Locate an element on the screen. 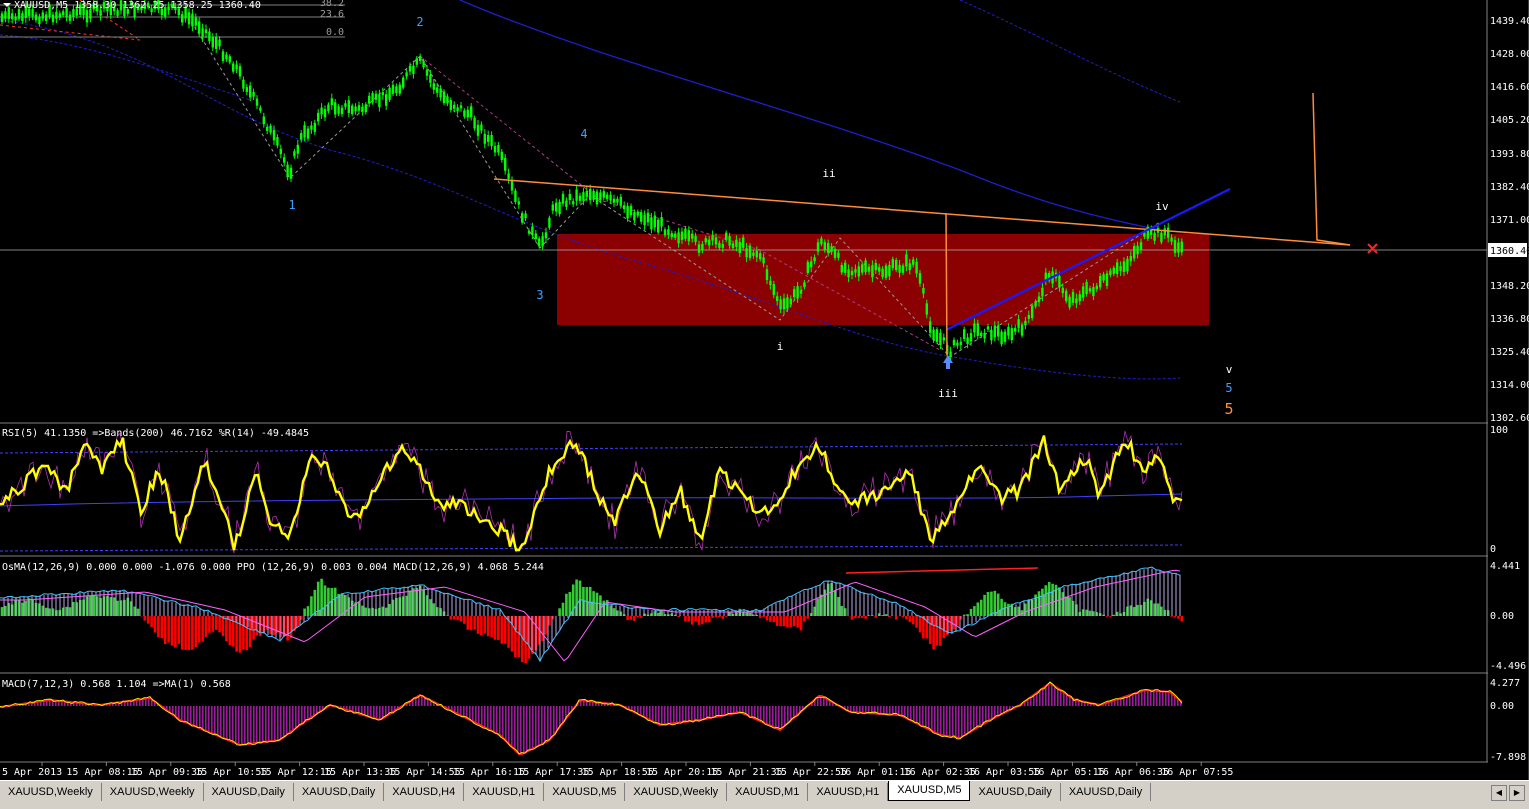 This screenshot has width=1529, height=809. osma-panel is located at coordinates (591, 615).